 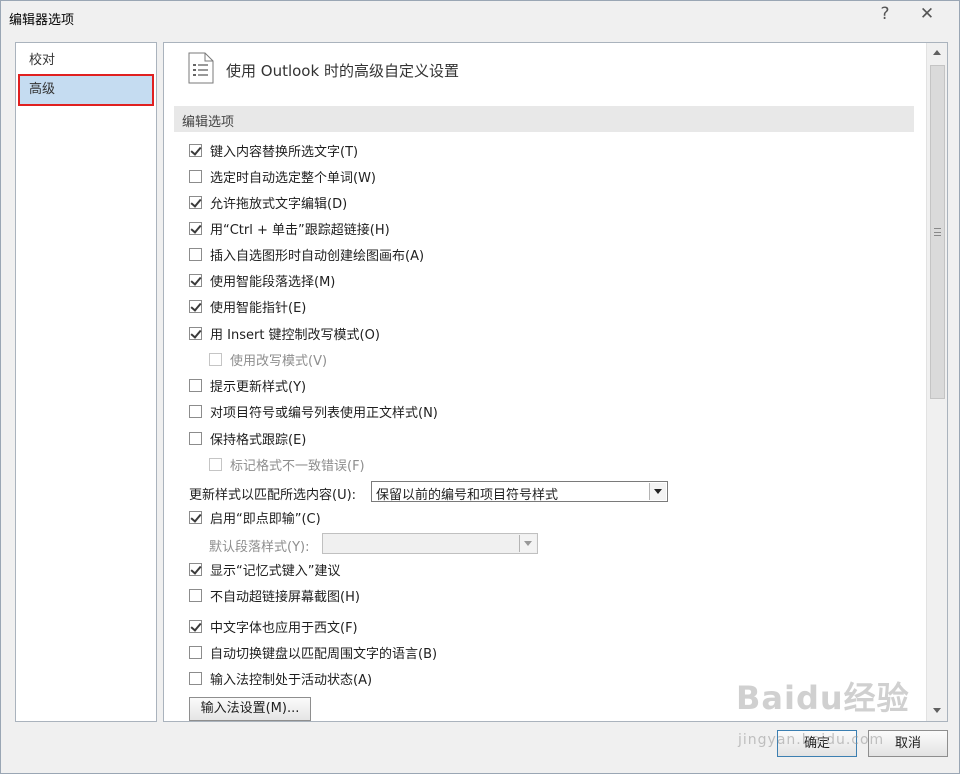 What do you see at coordinates (317, 256) in the screenshot?
I see `option-label: 插入自选图形时自动创建绘图画布(A)` at bounding box center [317, 256].